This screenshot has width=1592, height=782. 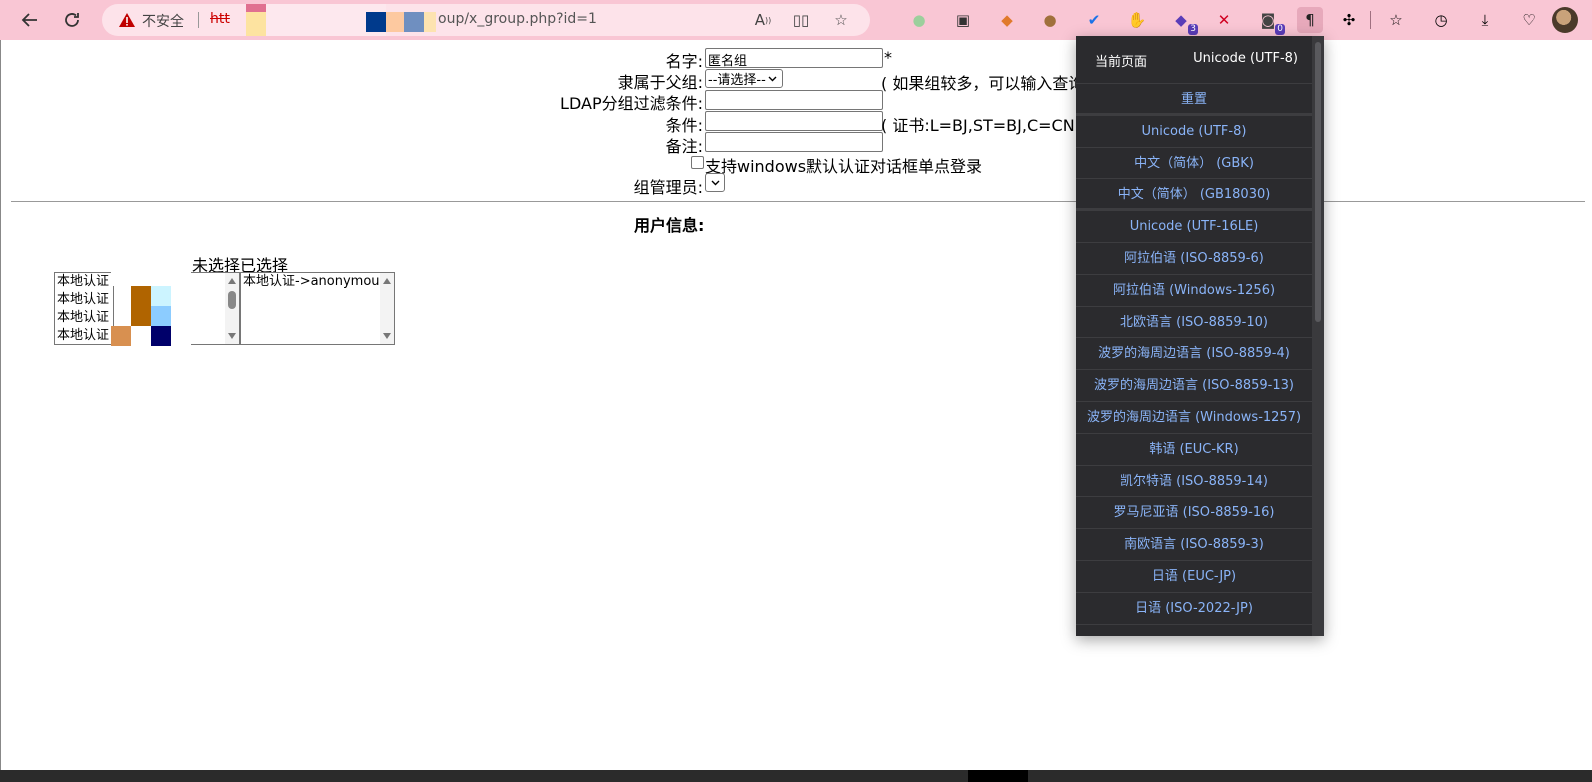 What do you see at coordinates (1194, 577) in the screenshot?
I see `encoding-option: 日语 (EUC-JP)` at bounding box center [1194, 577].